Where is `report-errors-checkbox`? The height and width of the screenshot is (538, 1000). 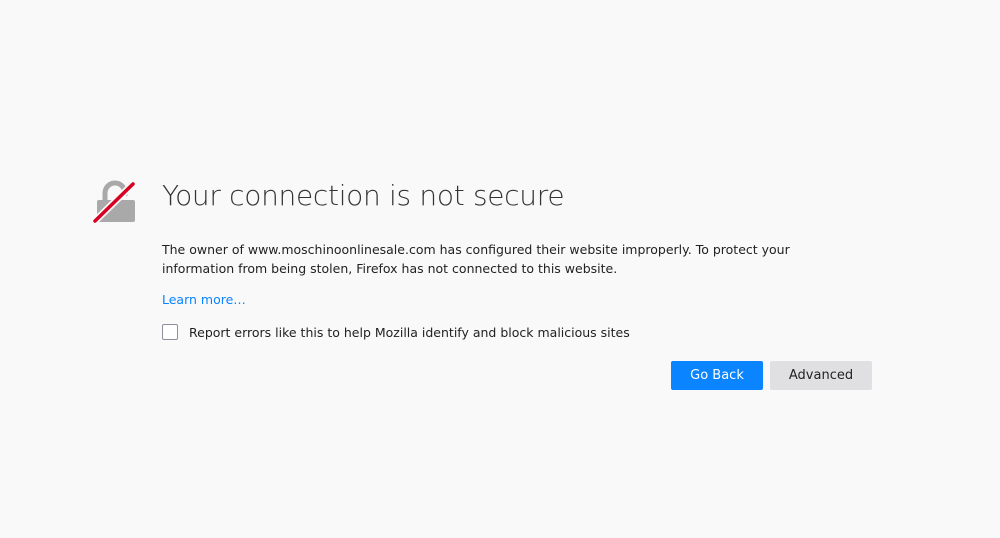
report-errors-checkbox is located at coordinates (170, 332).